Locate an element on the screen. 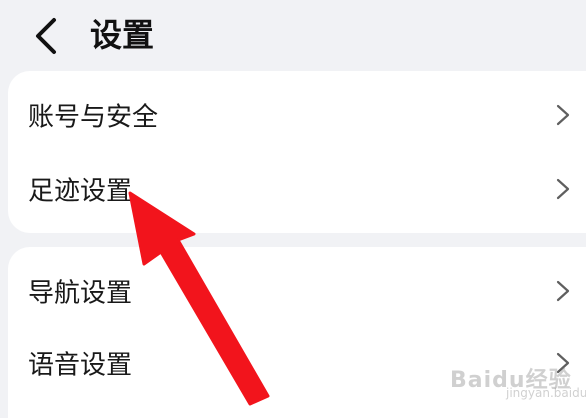 The image size is (586, 418). settings-item-label: 语音设置 is located at coordinates (80, 365).